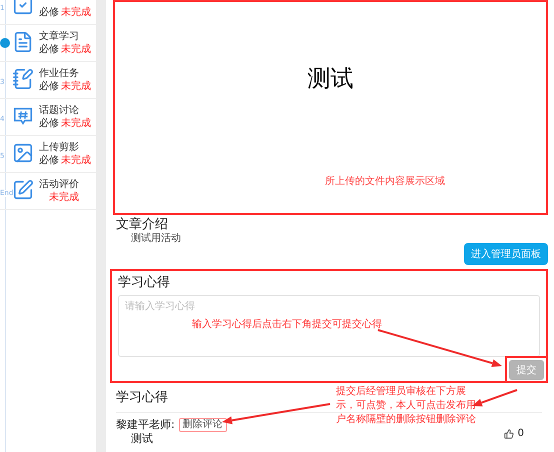 The image size is (554, 452). I want to click on like-count: 0, so click(521, 434).